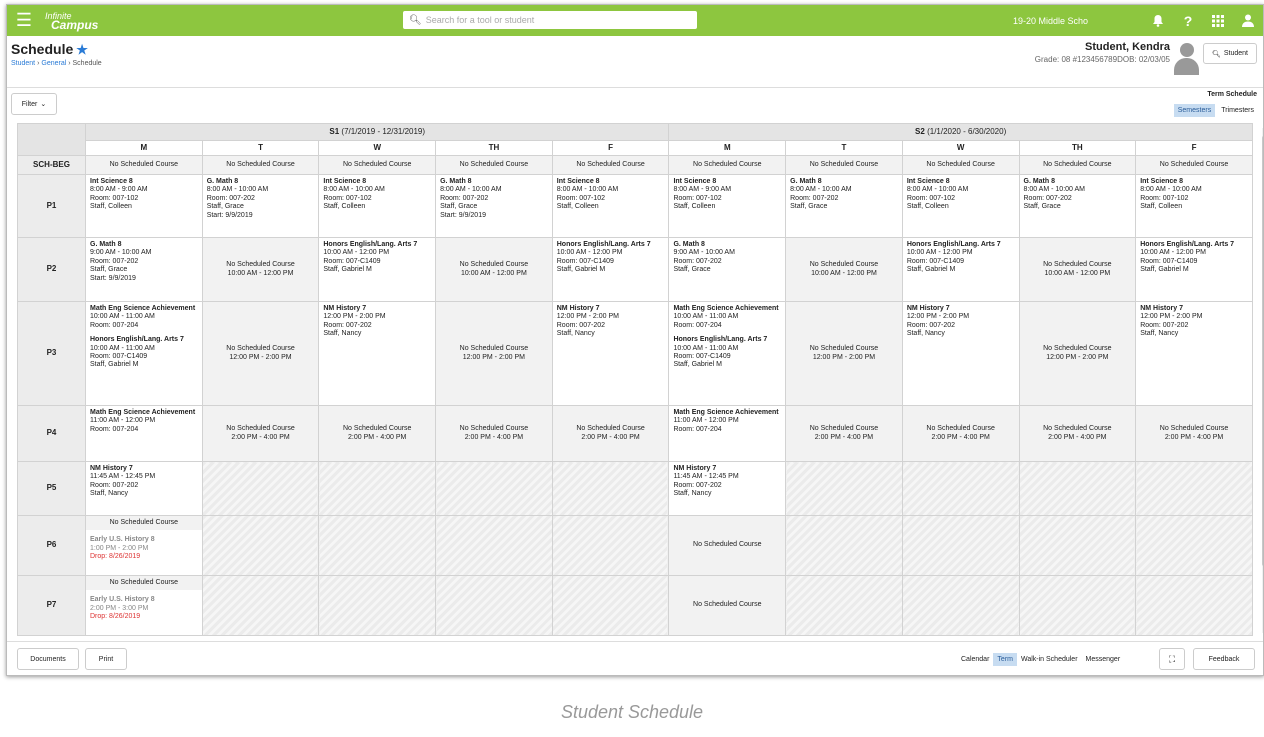 Image resolution: width=1264 pixels, height=737 pixels. Describe the element at coordinates (51, 206) in the screenshot. I see `period-label: P1` at that location.